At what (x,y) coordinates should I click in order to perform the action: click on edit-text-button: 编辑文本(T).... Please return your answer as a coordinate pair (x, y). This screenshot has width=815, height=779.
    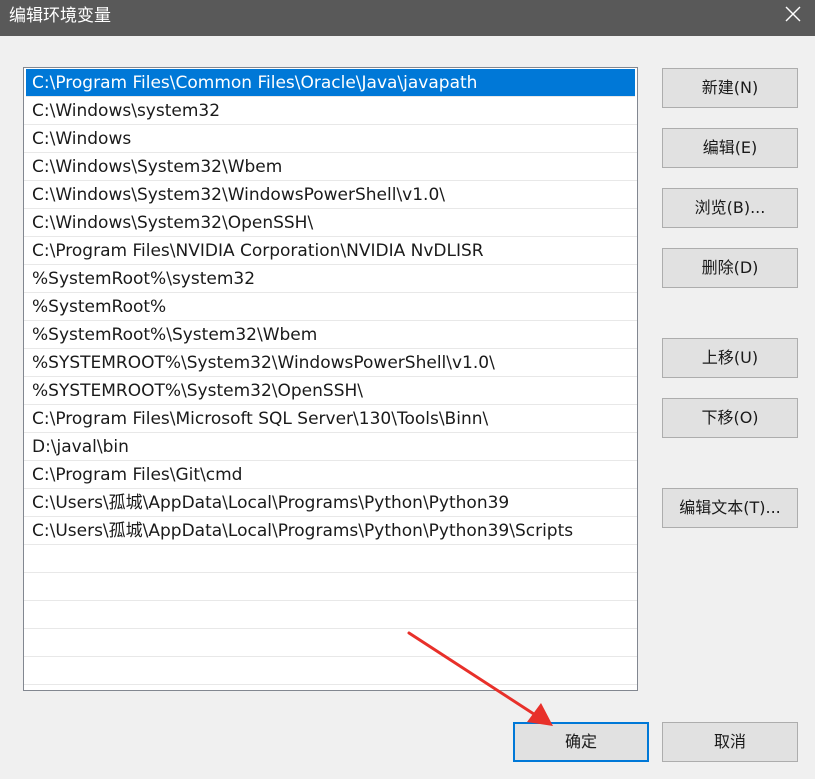
    Looking at the image, I should click on (730, 508).